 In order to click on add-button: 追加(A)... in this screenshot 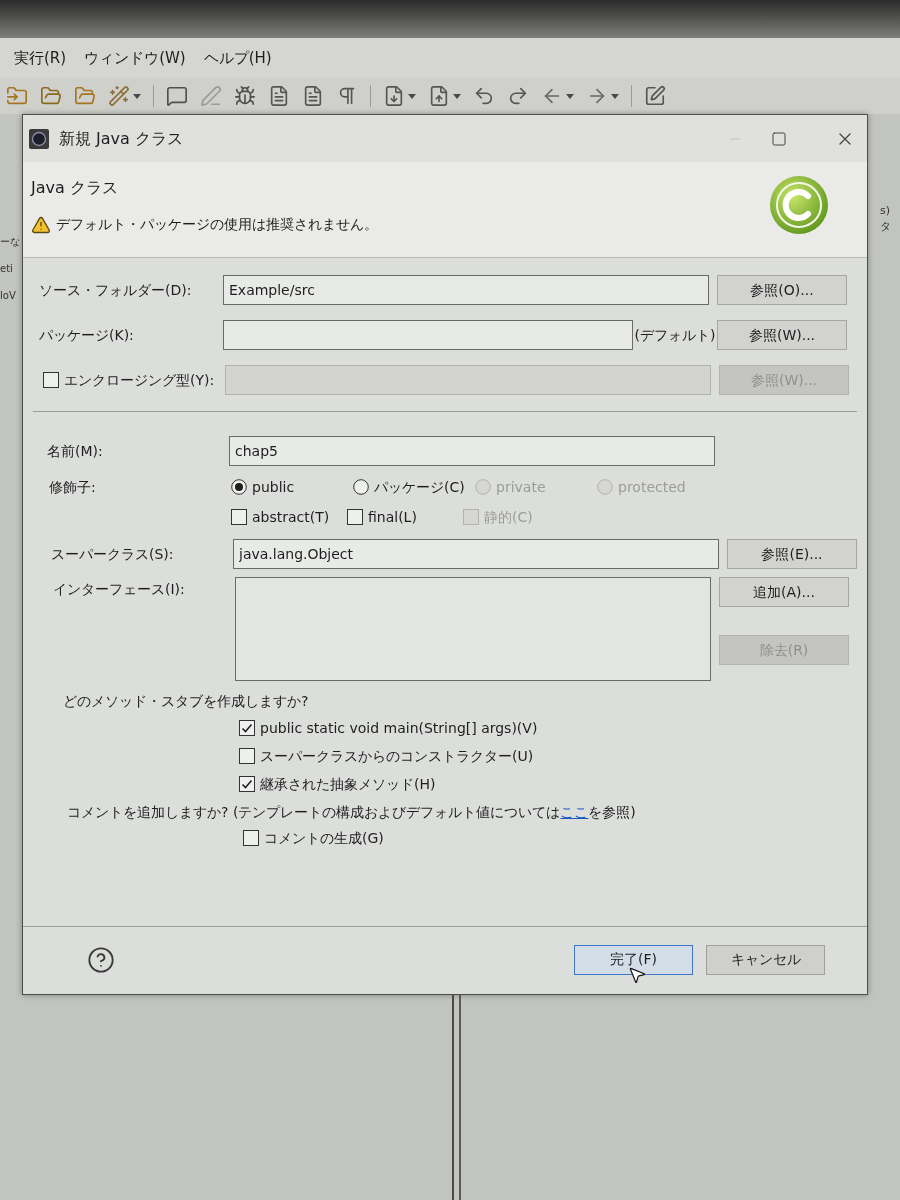, I will do `click(784, 592)`.